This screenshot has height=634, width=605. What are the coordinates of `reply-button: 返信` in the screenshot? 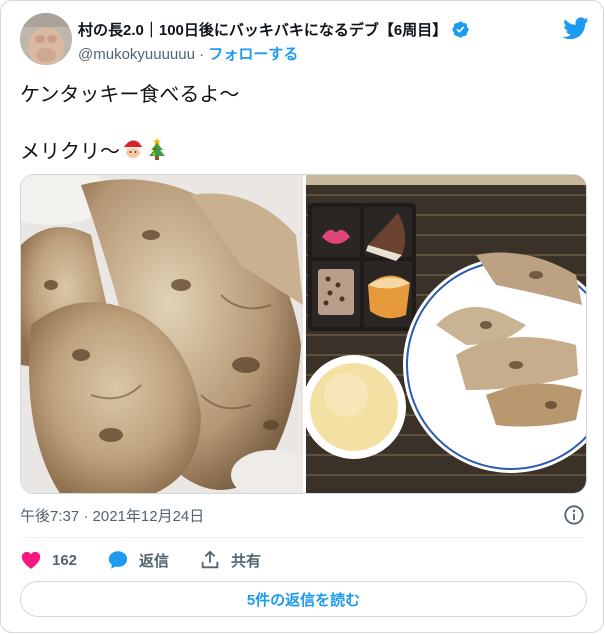 It's located at (138, 560).